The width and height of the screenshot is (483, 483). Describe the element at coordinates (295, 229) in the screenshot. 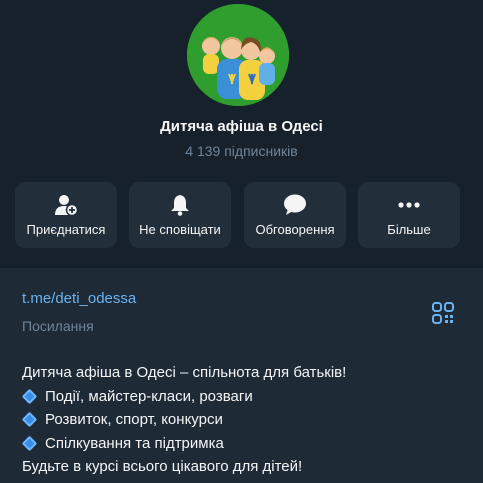

I see `discussion-button-label: Обговорення` at that location.